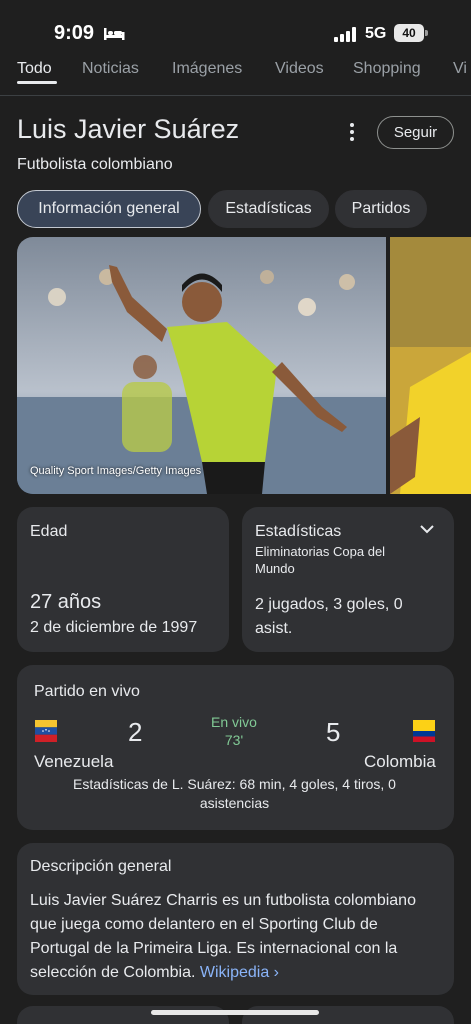 This screenshot has height=1024, width=471. What do you see at coordinates (234, 722) in the screenshot?
I see `live-status: En vivo` at bounding box center [234, 722].